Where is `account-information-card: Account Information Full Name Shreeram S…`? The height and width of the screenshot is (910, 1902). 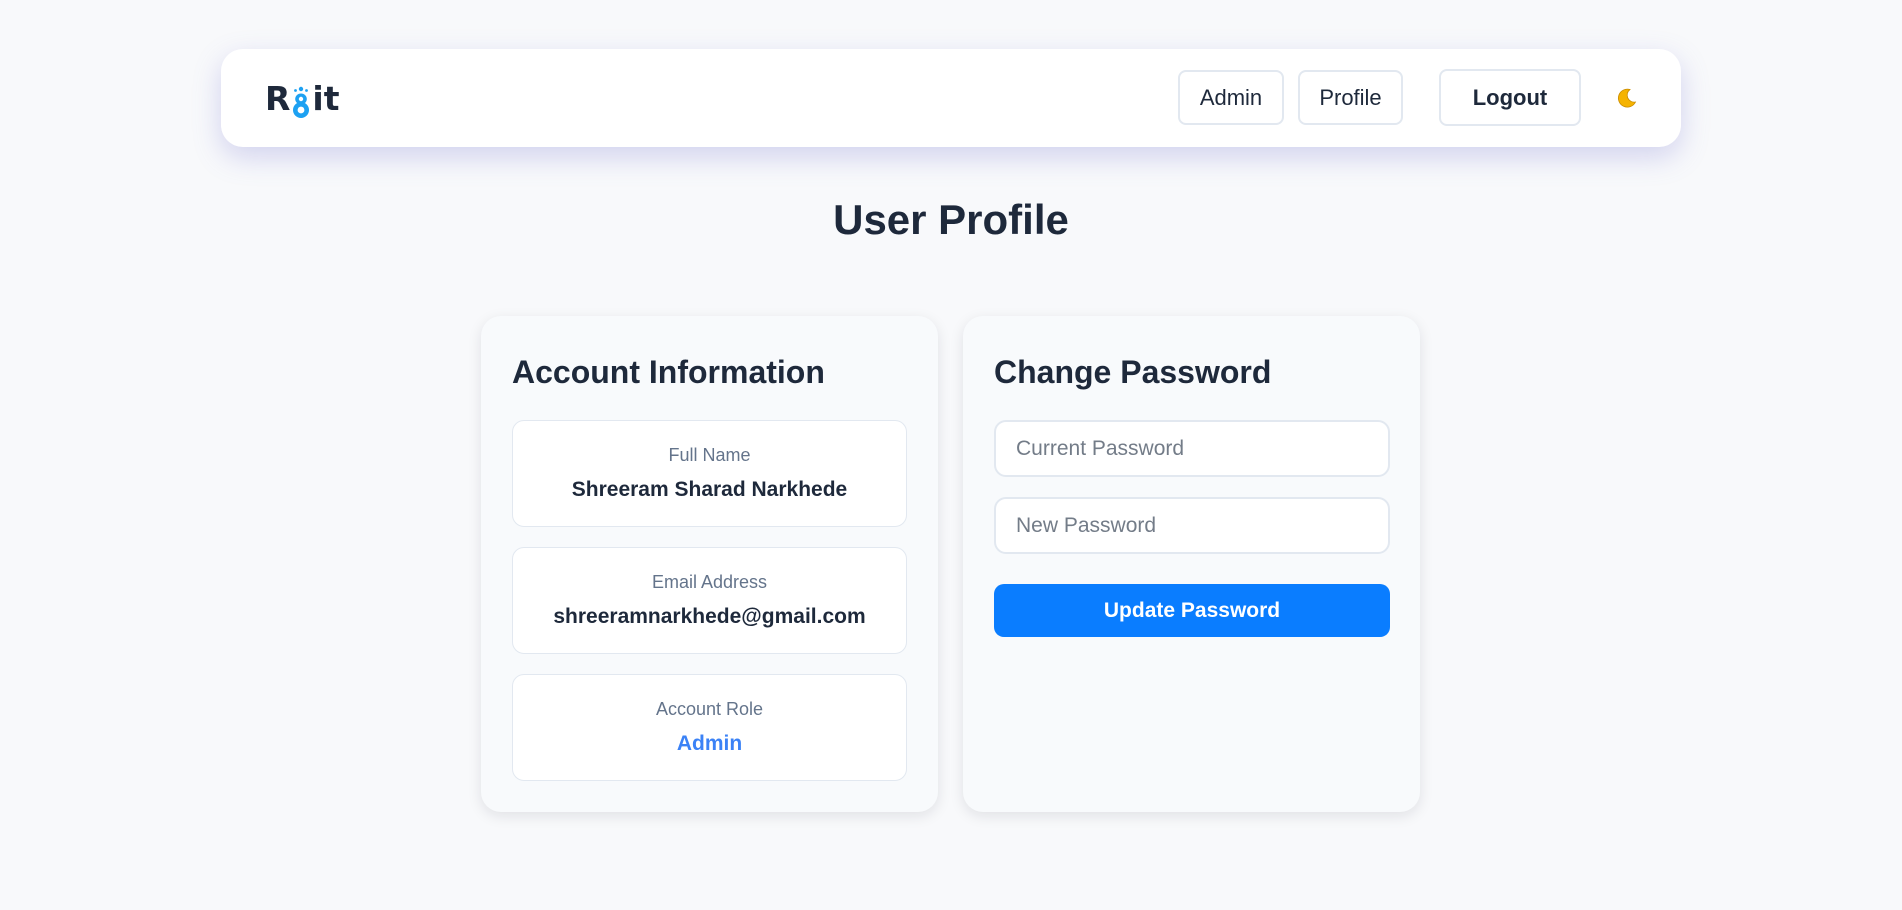 account-information-card: Account Information Full Name Shreeram S… is located at coordinates (709, 564).